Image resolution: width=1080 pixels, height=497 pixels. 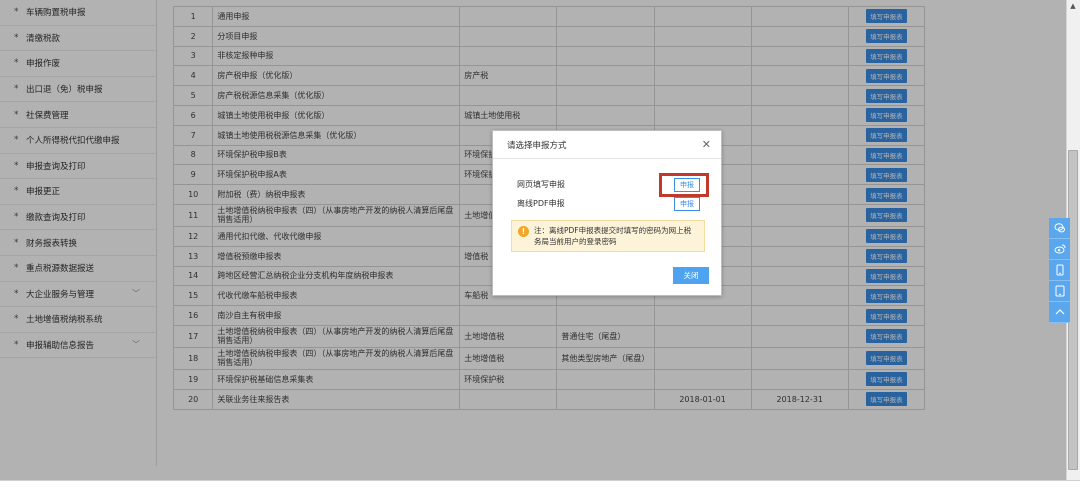 I want to click on highlight-box, so click(x=684, y=185).